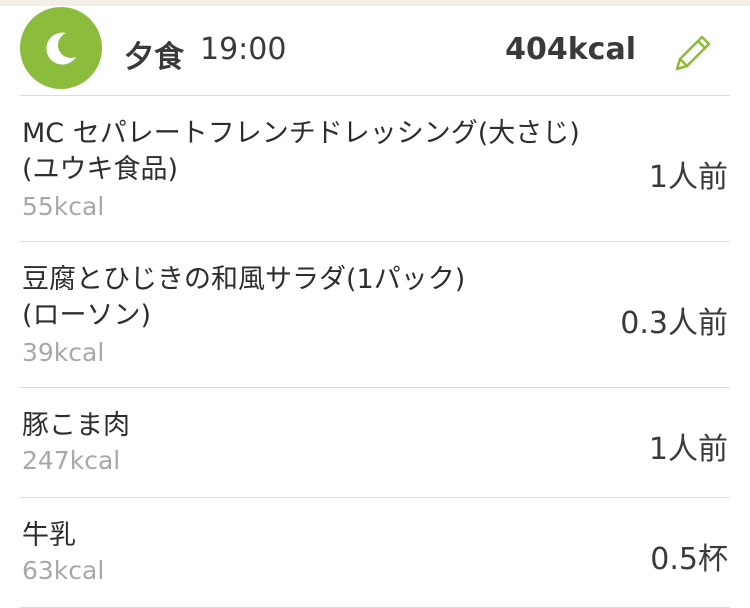 The height and width of the screenshot is (608, 750). Describe the element at coordinates (674, 323) in the screenshot. I see `food-quantity: 0.3人前` at that location.